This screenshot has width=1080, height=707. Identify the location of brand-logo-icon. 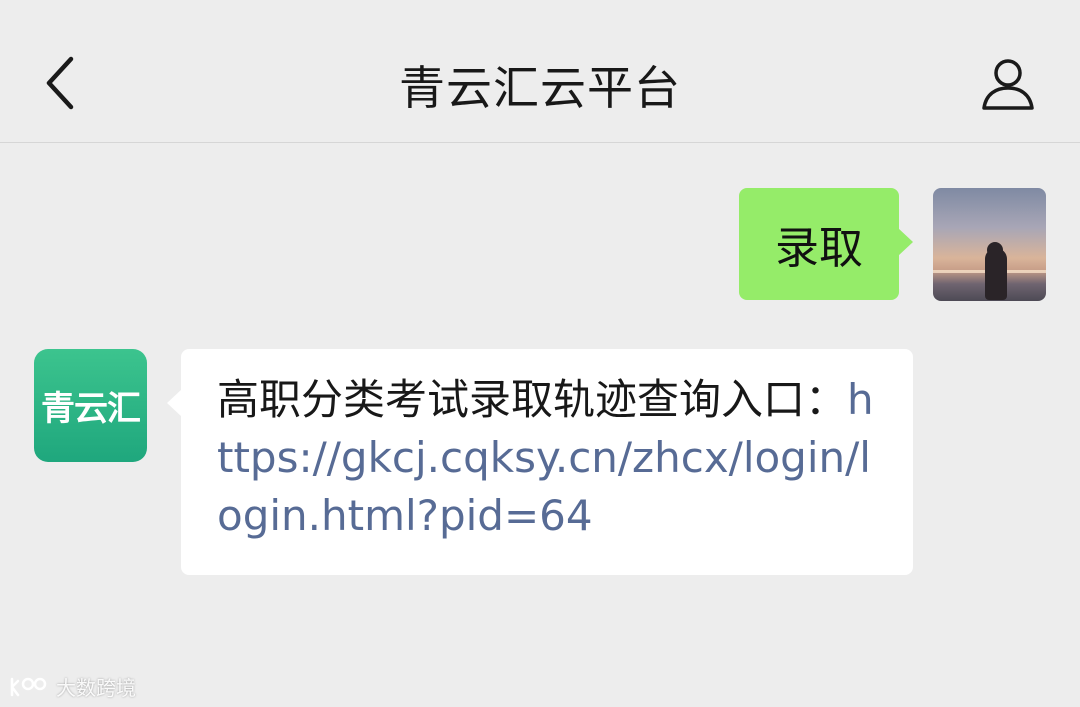
(28, 686).